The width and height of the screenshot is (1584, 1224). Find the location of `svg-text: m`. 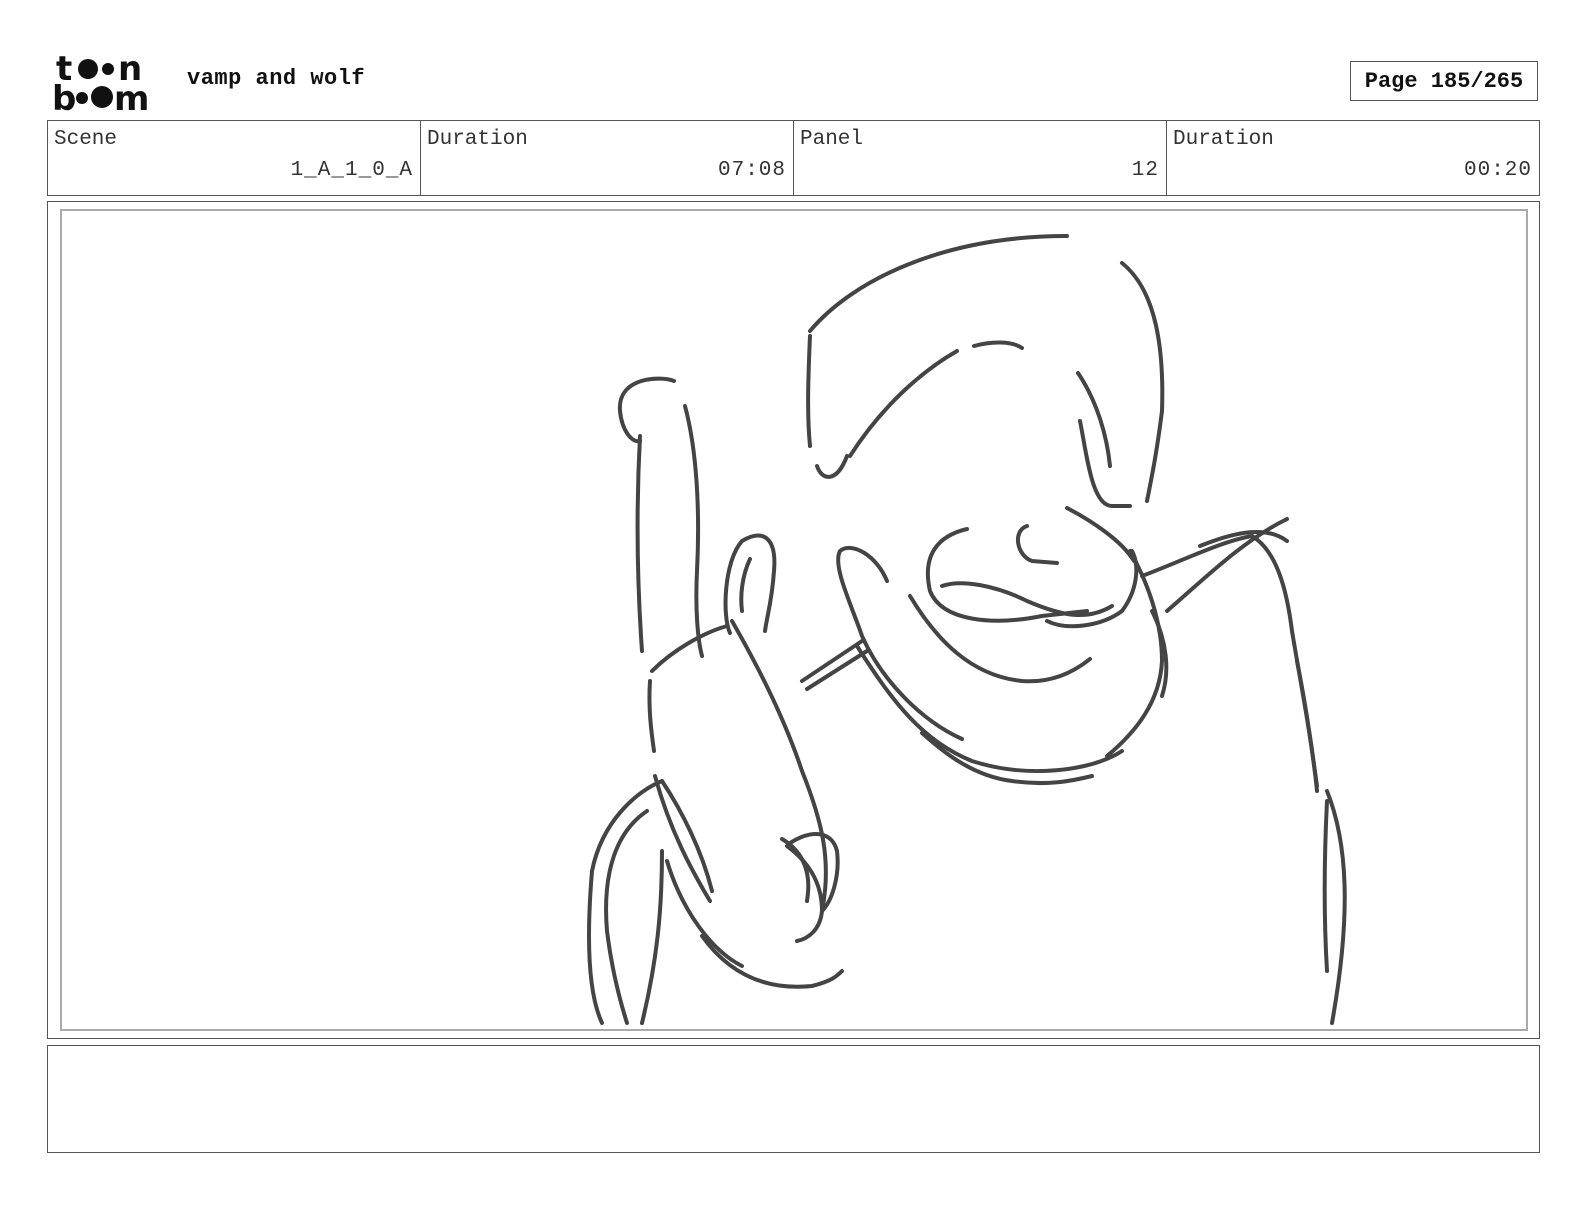

svg-text: m is located at coordinates (131, 95).